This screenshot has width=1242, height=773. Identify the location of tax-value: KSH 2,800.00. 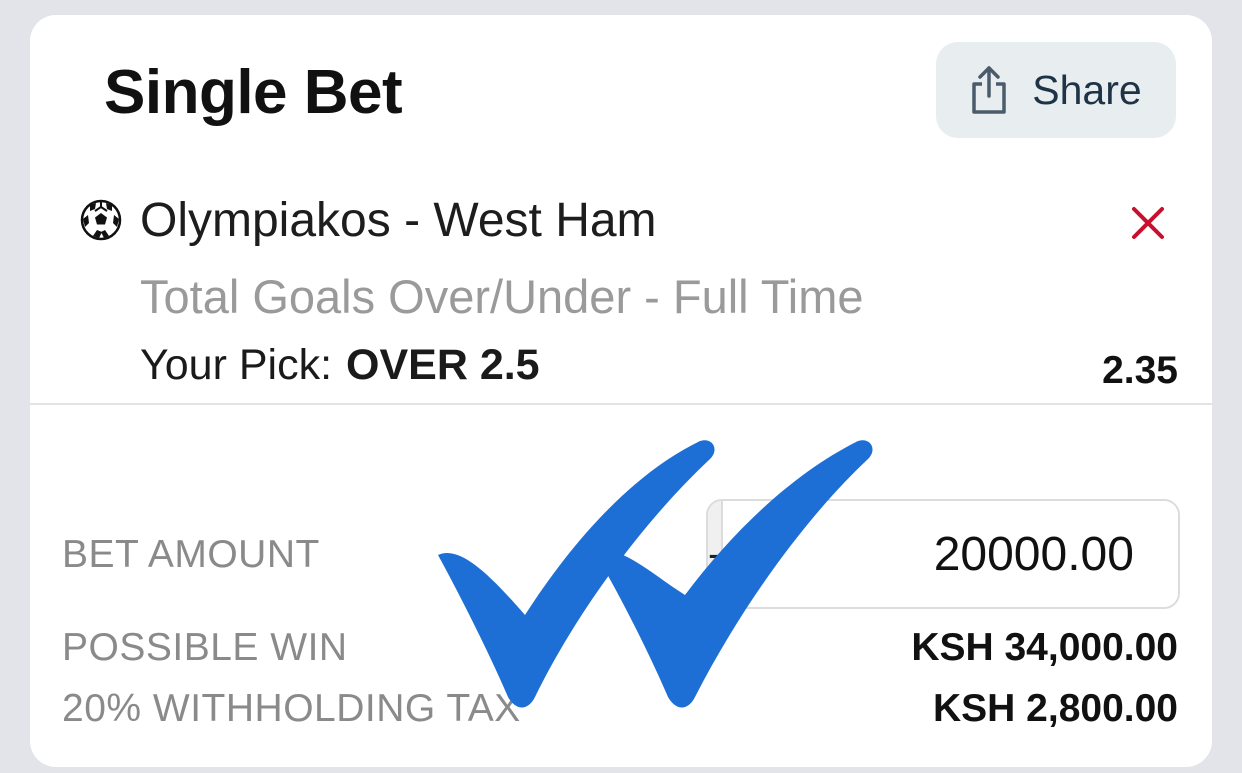
(1055, 708).